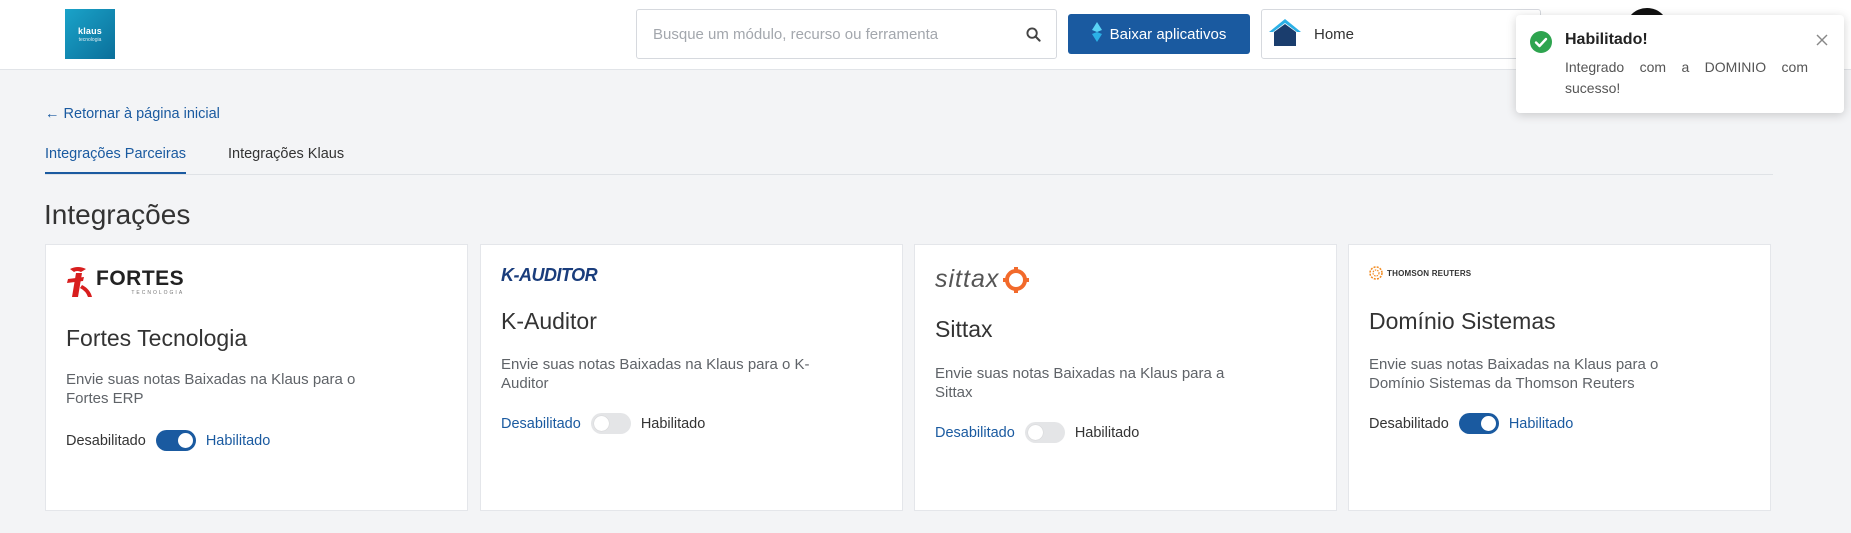 This screenshot has width=1851, height=533. Describe the element at coordinates (286, 159) in the screenshot. I see `tab-integracoes-klaus: Integrações Klaus` at that location.